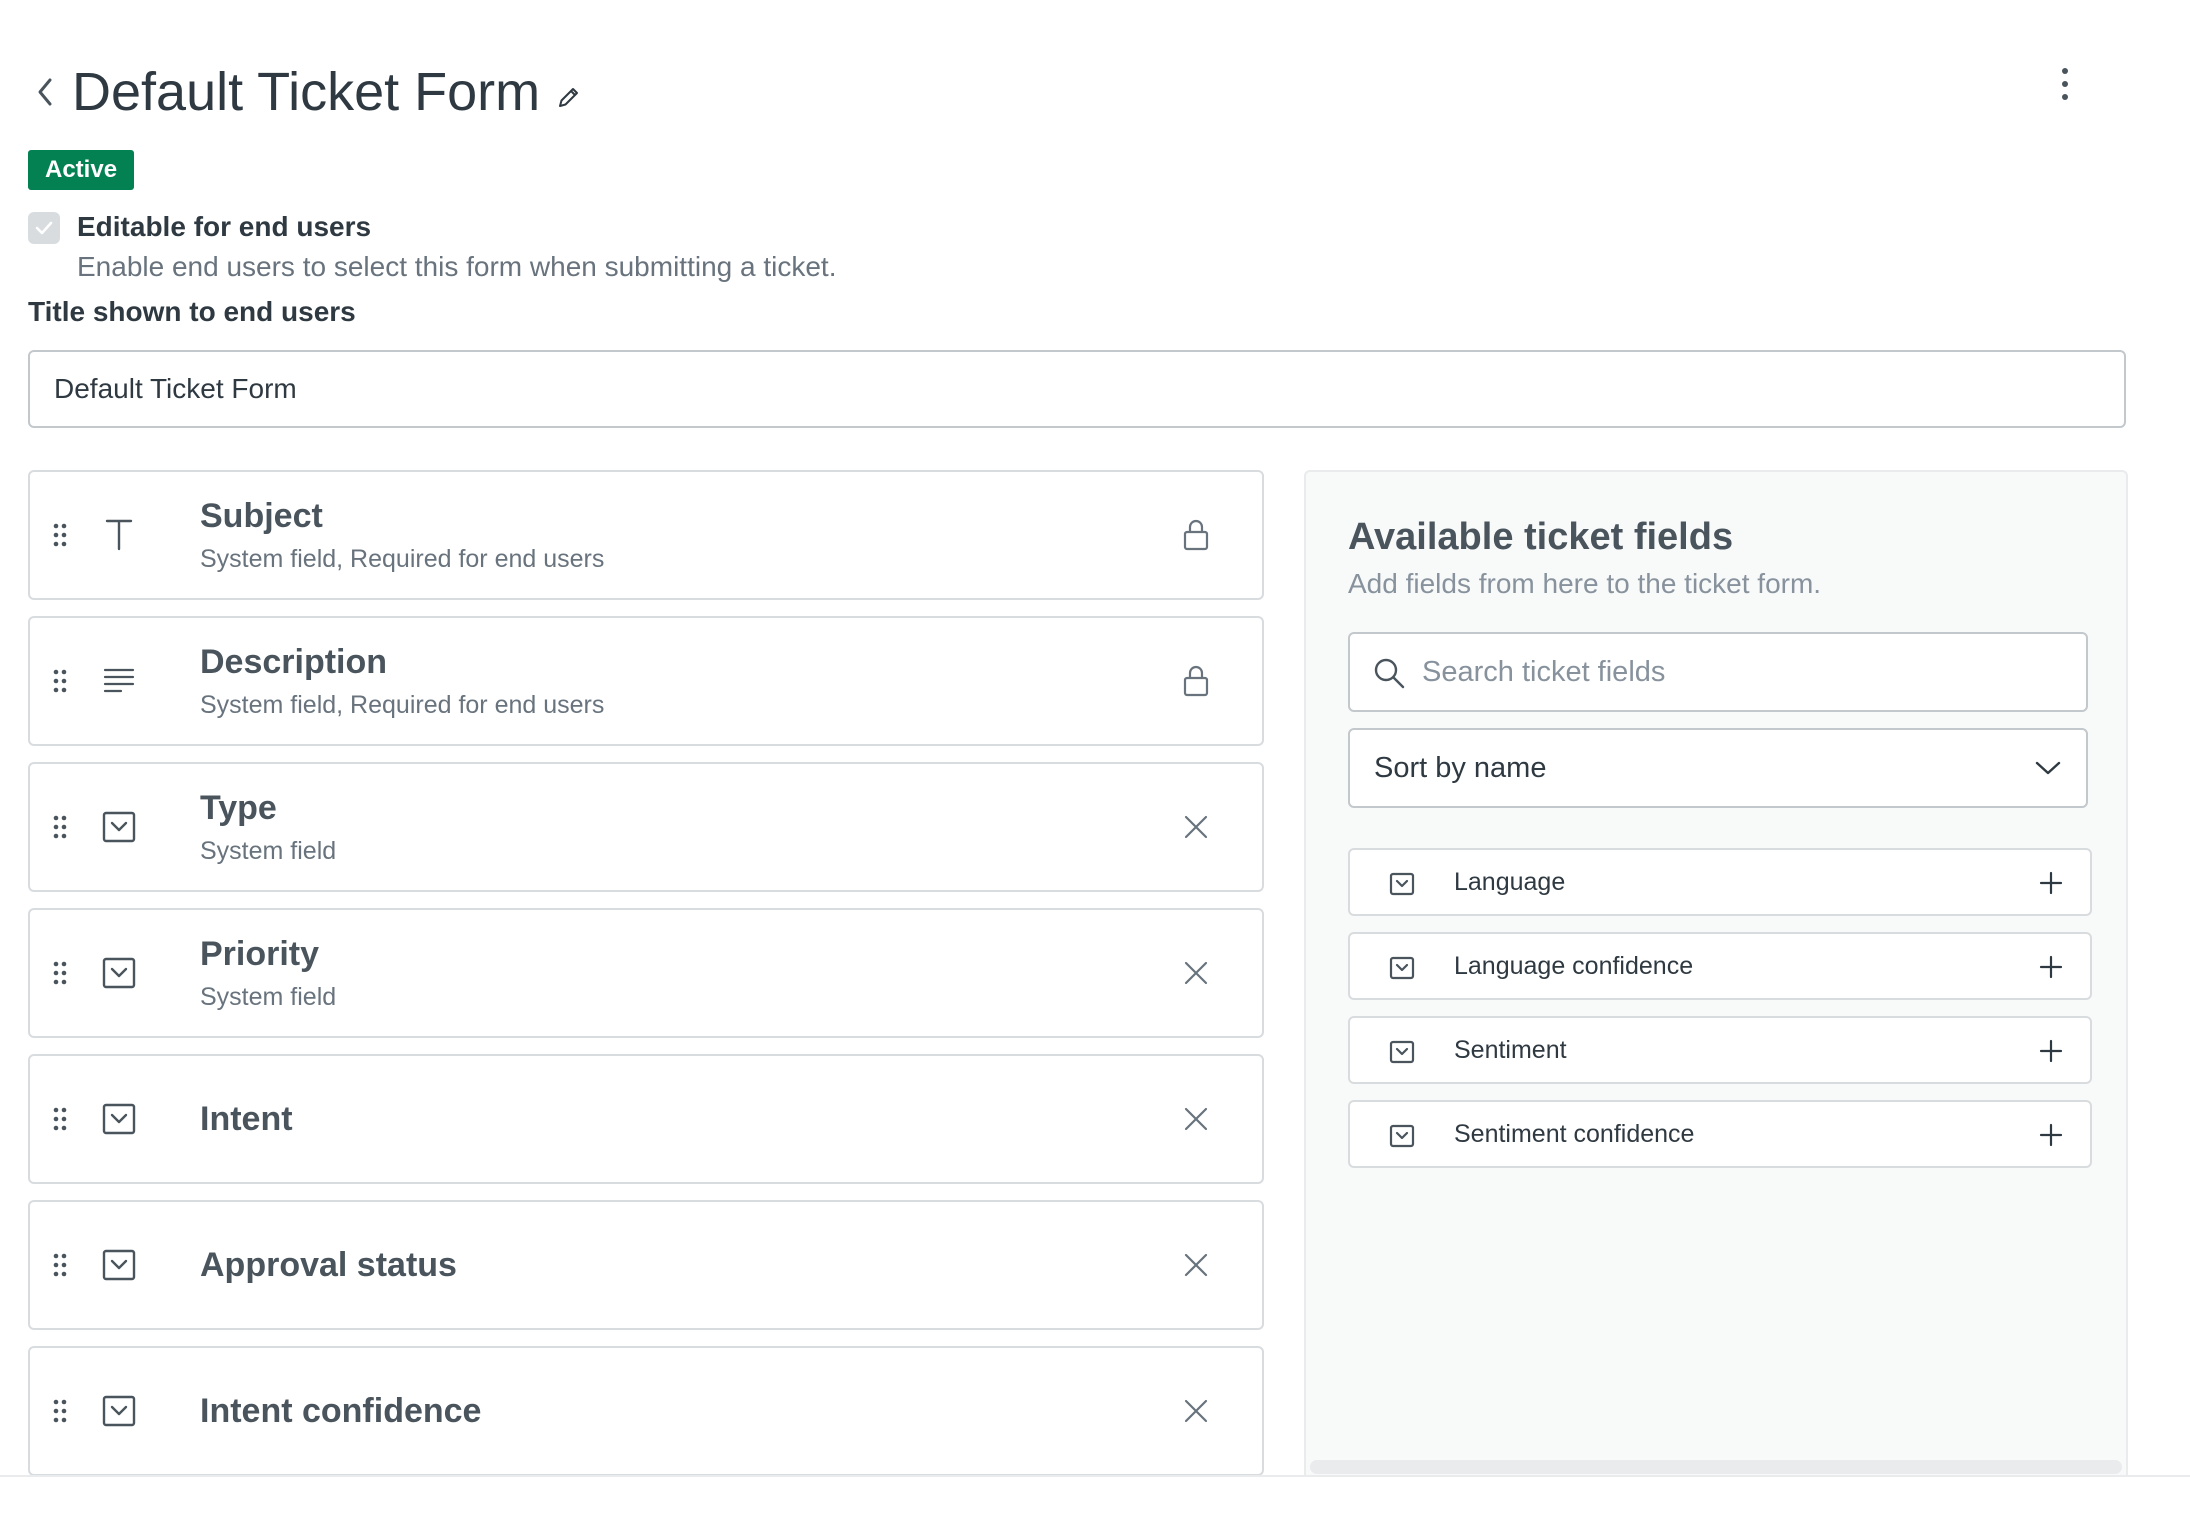 This screenshot has height=1514, width=2190. I want to click on title-field-label: Title shown to end users, so click(192, 311).